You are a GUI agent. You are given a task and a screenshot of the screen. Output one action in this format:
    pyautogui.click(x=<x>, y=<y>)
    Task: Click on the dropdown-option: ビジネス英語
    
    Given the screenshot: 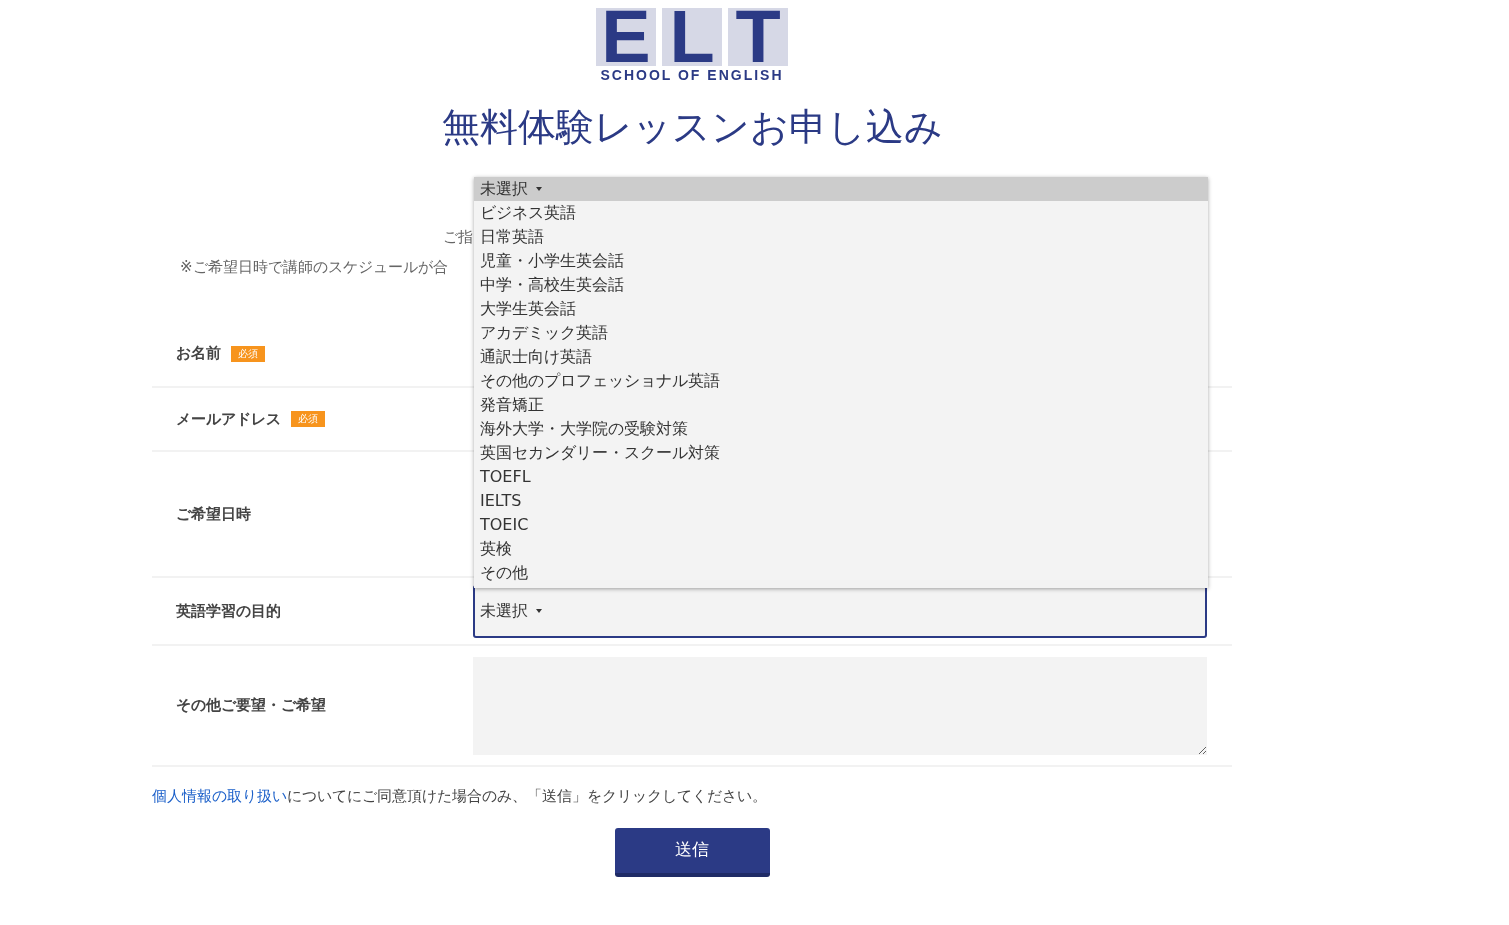 What is the action you would take?
    pyautogui.click(x=841, y=213)
    